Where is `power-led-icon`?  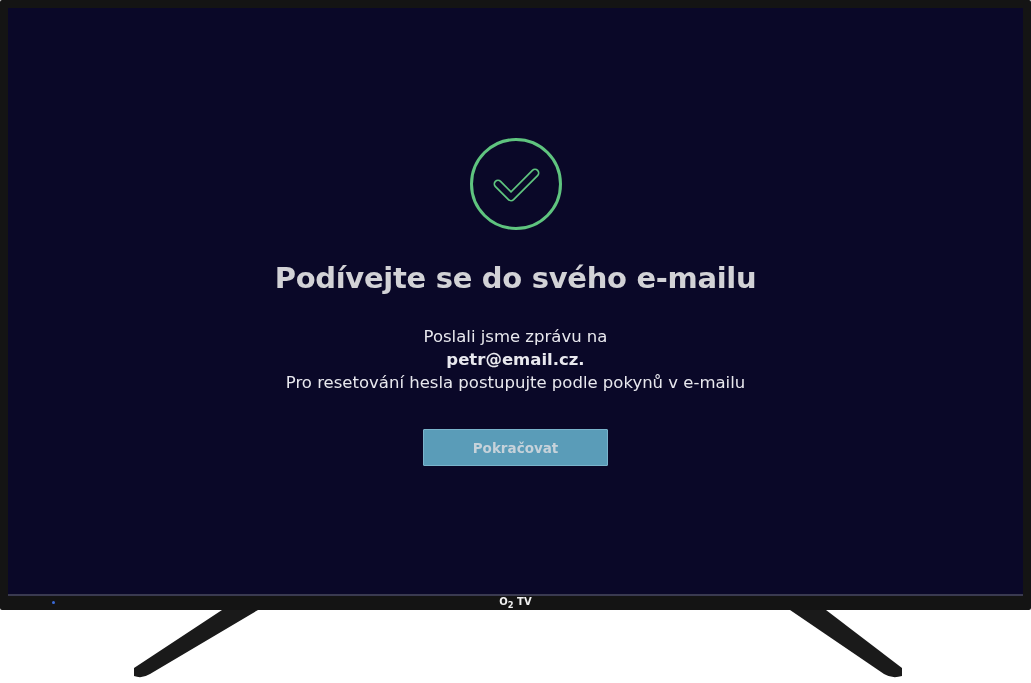 power-led-icon is located at coordinates (53, 602).